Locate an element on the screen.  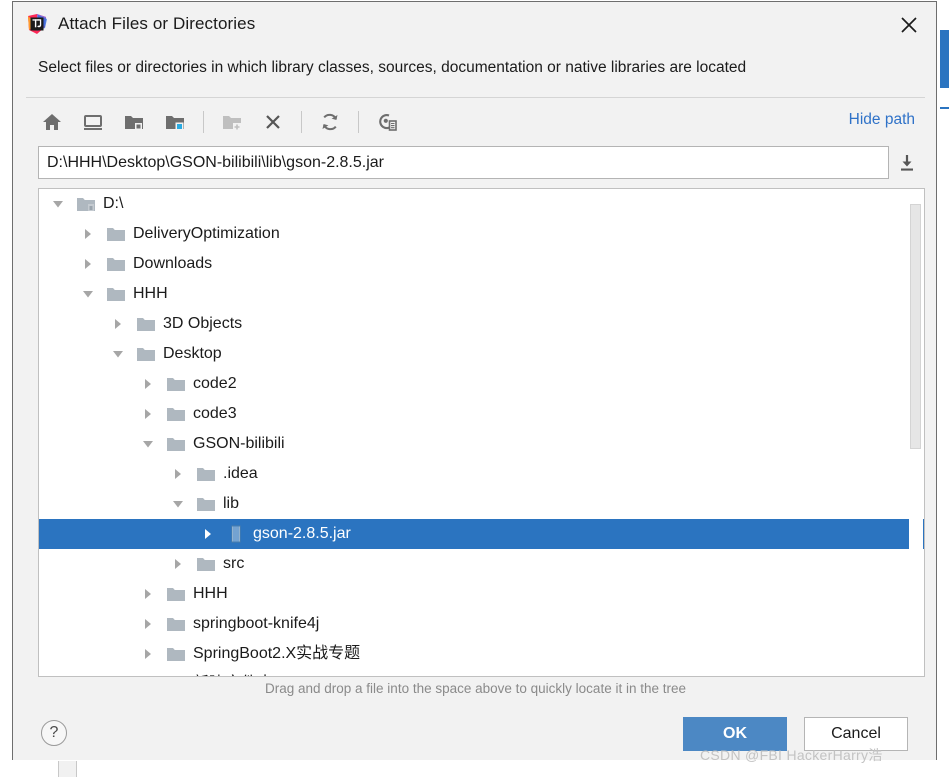
drive-folder-icon is located at coordinates (86, 204).